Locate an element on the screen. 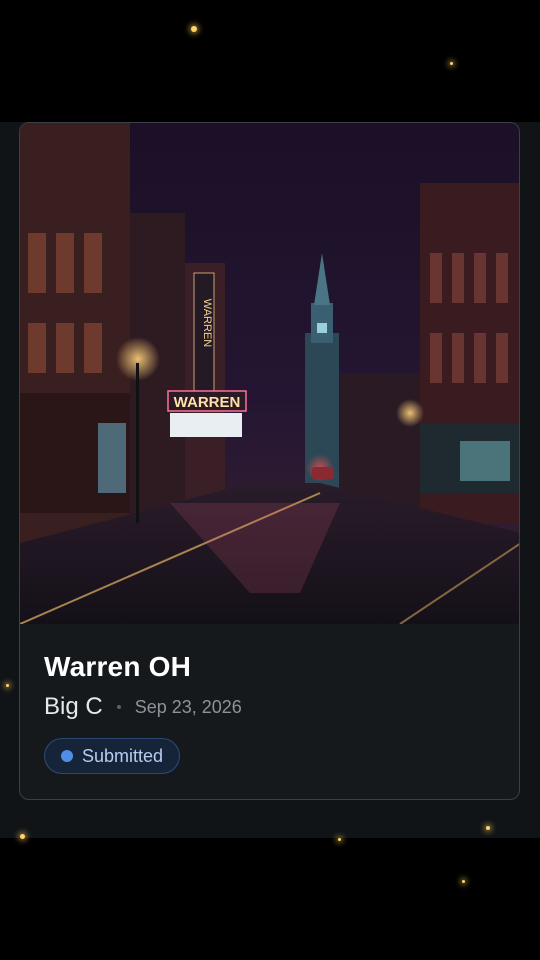  post-date: Sep 23, 2026 is located at coordinates (188, 706).